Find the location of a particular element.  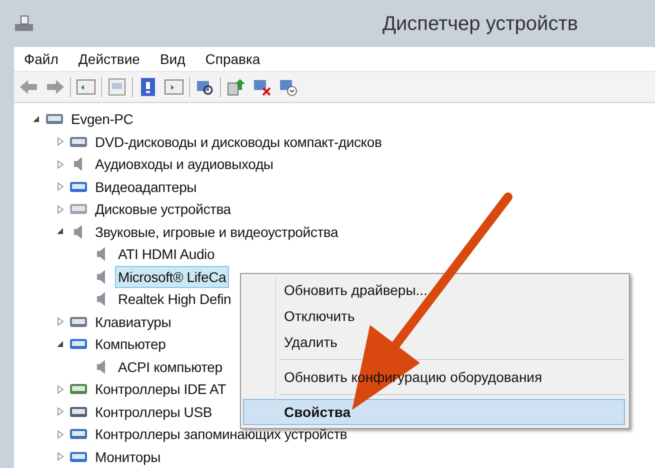

properties-icon is located at coordinates (117, 87).